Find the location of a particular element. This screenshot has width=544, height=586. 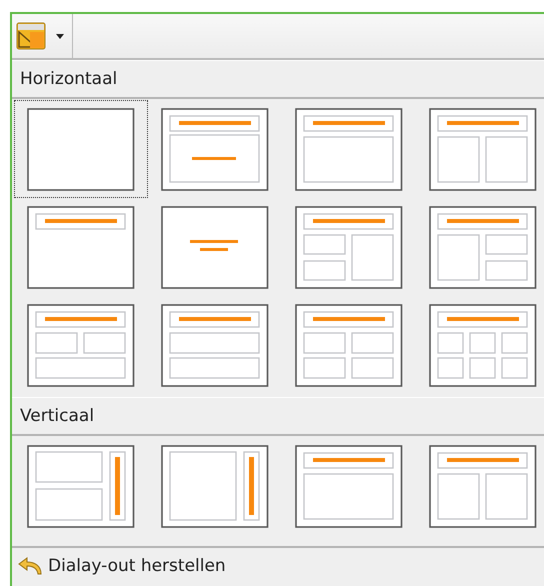

section-heading: Horizontaal is located at coordinates (69, 79).